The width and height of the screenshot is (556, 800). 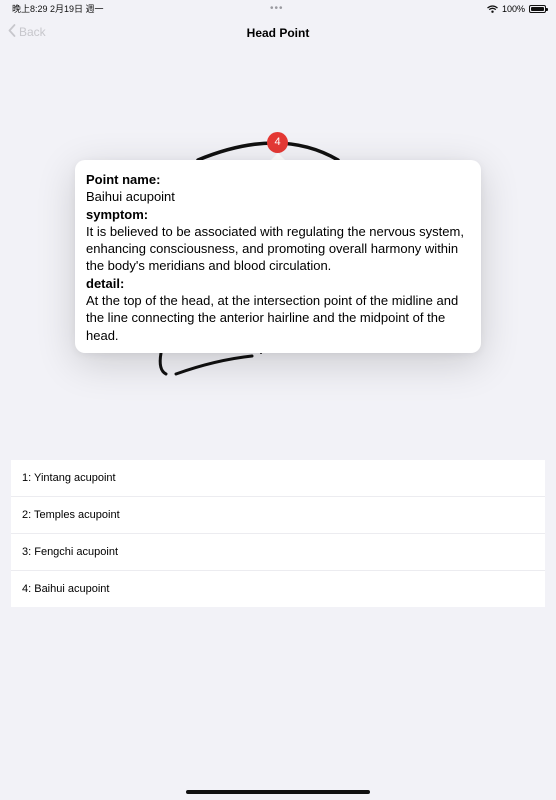 What do you see at coordinates (278, 552) in the screenshot?
I see `list-item: 3: Fengchi acupoint` at bounding box center [278, 552].